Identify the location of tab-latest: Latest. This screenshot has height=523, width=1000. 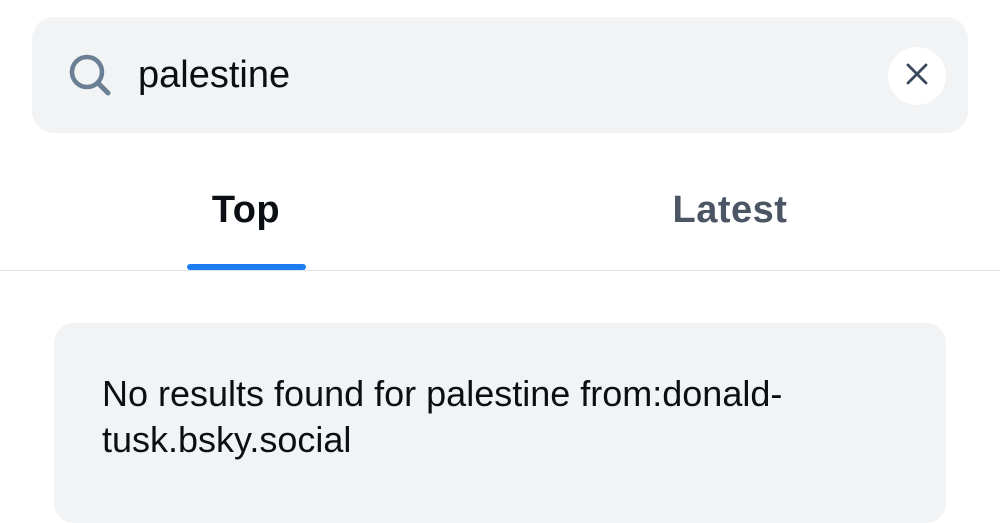
(730, 210).